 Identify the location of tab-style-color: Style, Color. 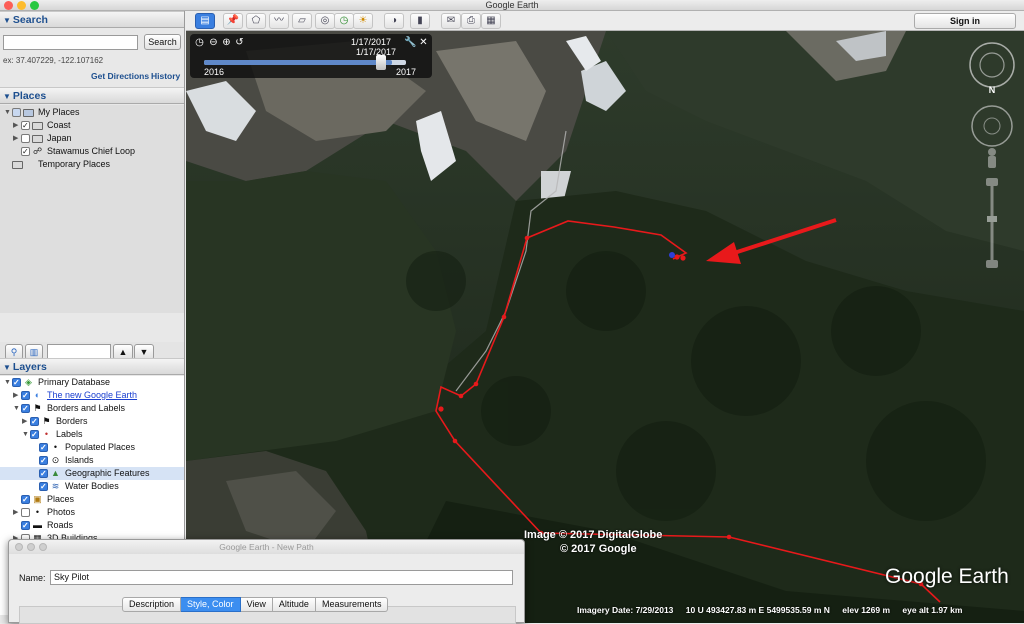
(211, 604).